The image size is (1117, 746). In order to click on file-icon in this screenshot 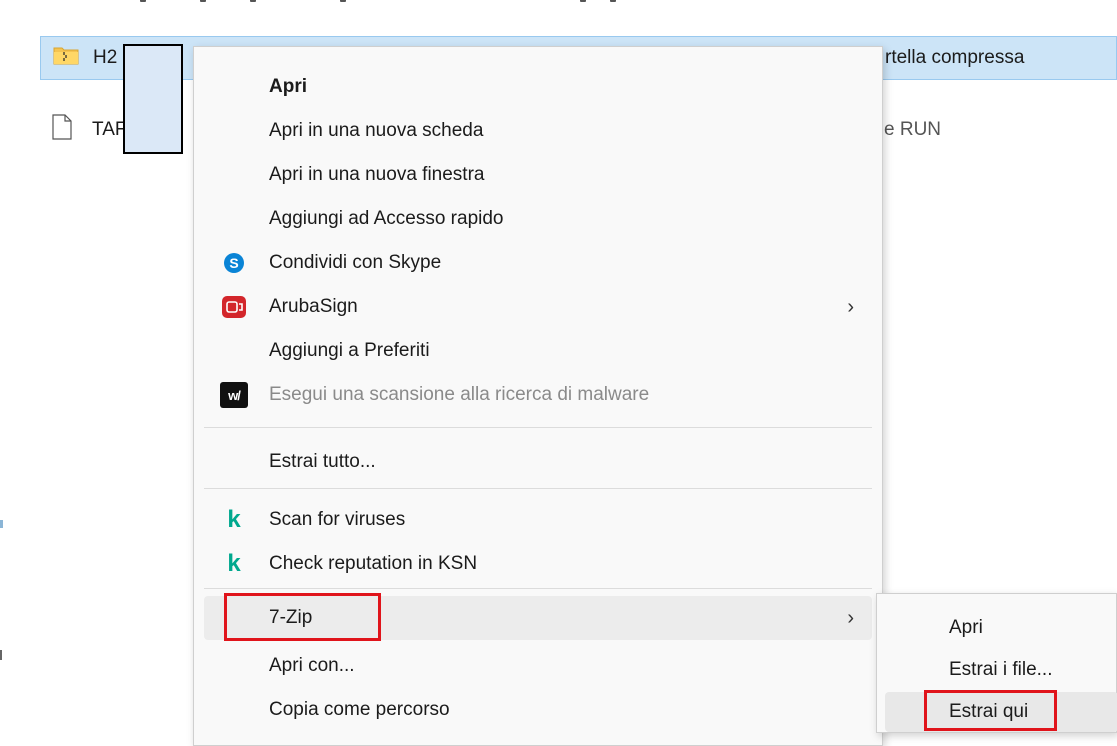, I will do `click(62, 130)`.